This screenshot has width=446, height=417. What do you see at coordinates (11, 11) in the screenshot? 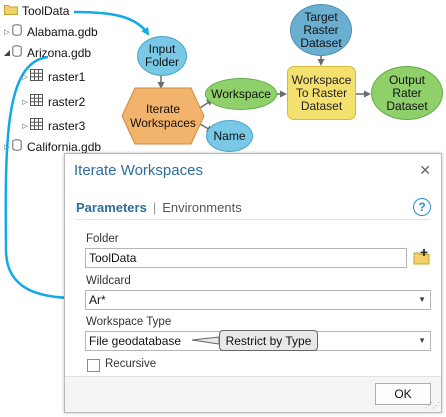
I see `folder-icon` at bounding box center [11, 11].